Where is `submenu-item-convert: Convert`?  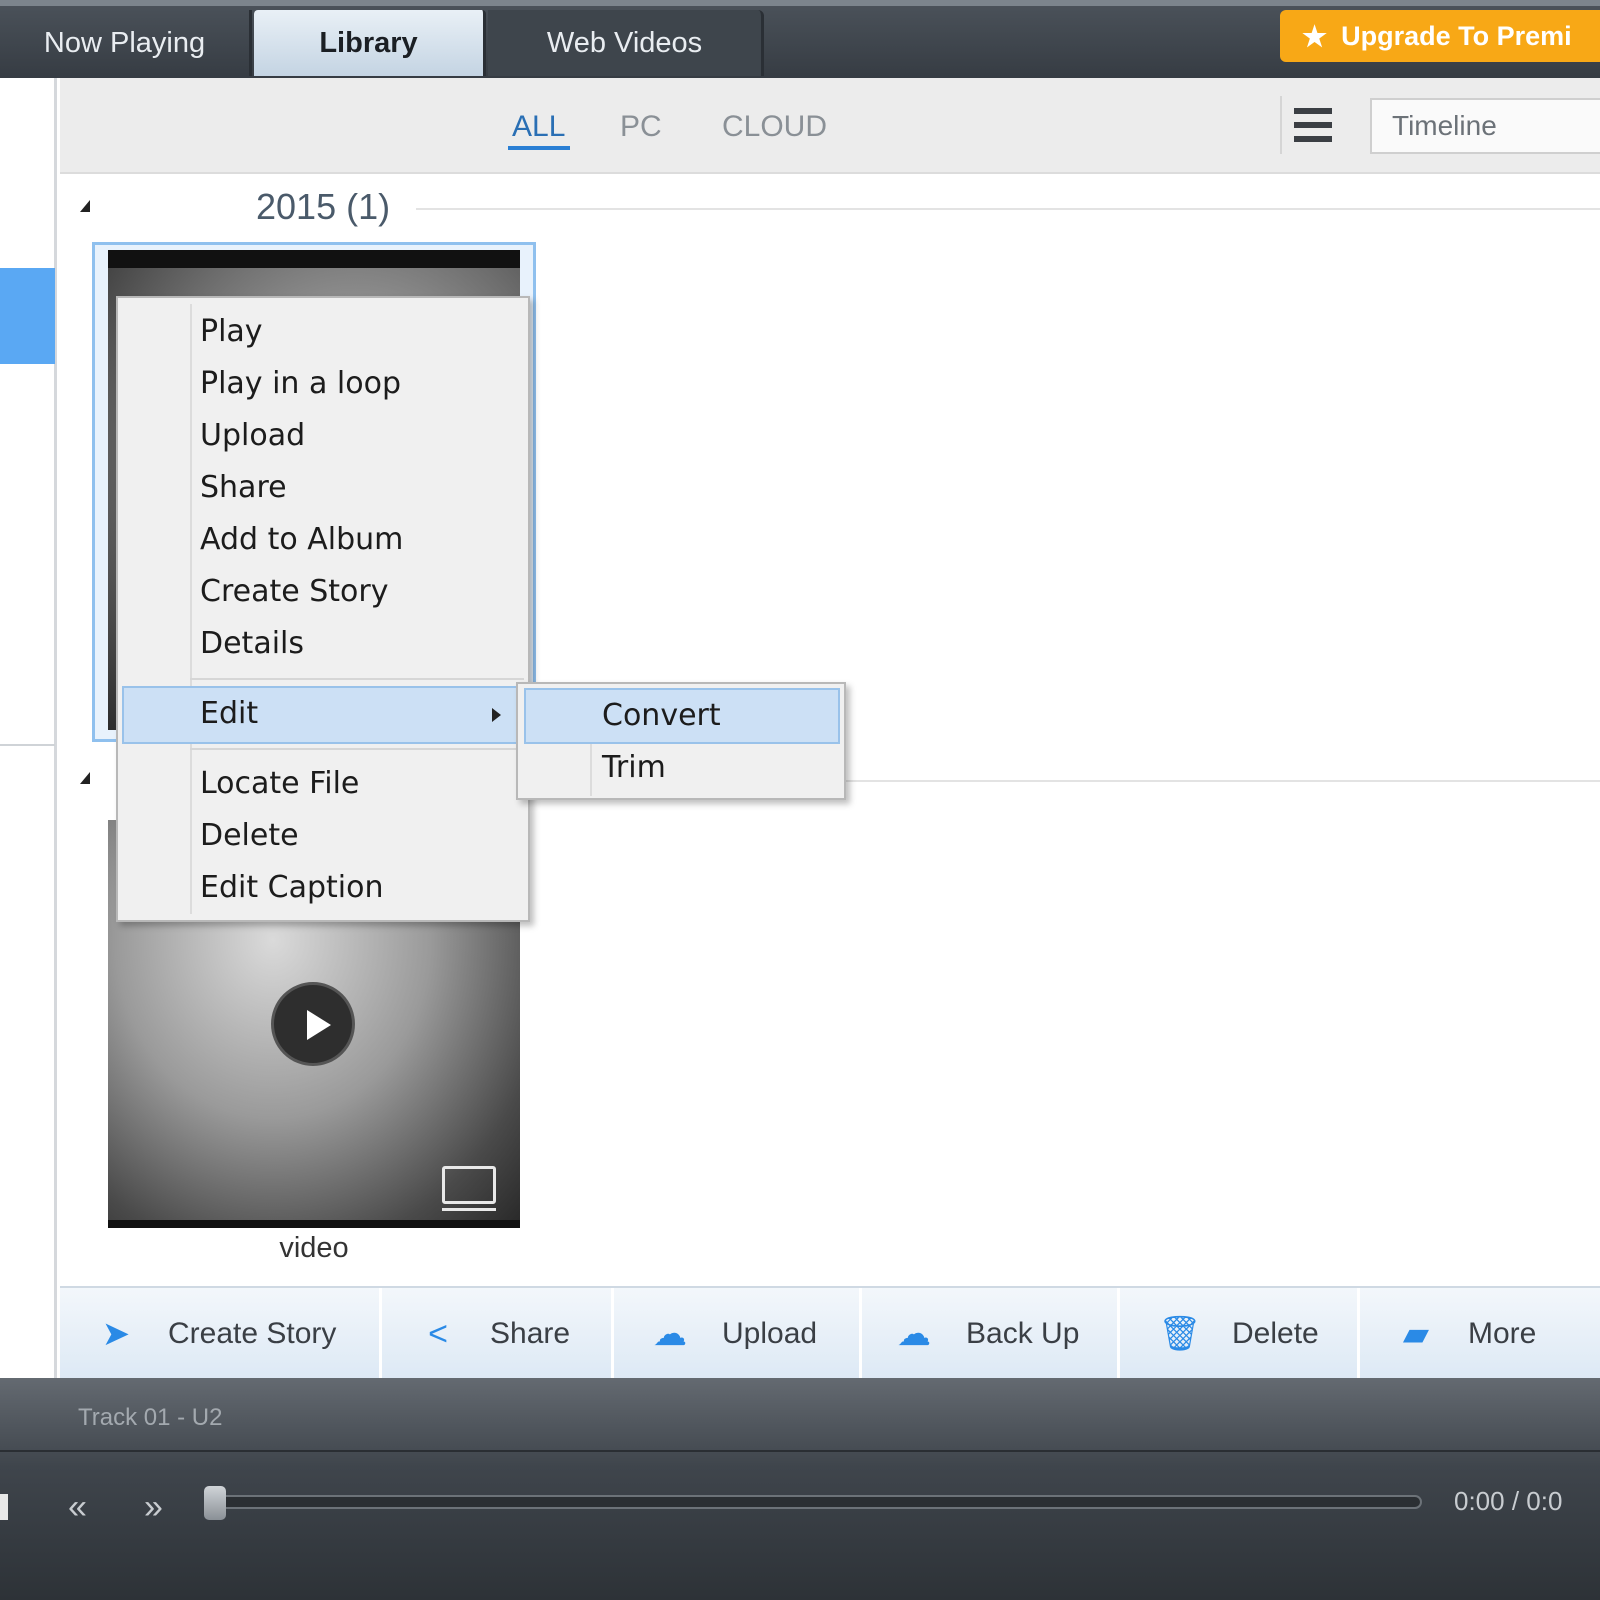
submenu-item-convert: Convert is located at coordinates (661, 715).